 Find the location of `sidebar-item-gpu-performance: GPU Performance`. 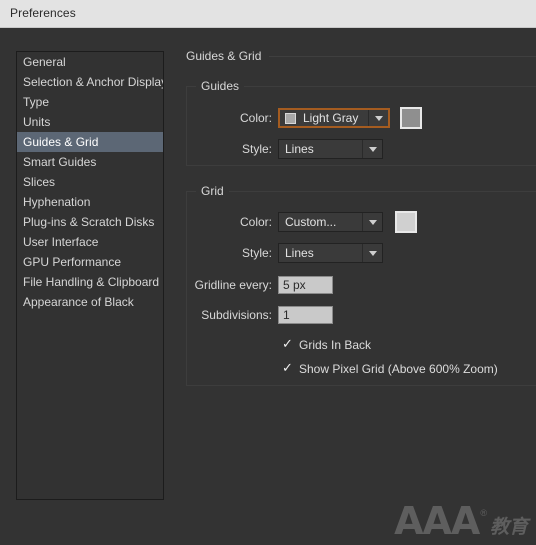

sidebar-item-gpu-performance: GPU Performance is located at coordinates (90, 262).